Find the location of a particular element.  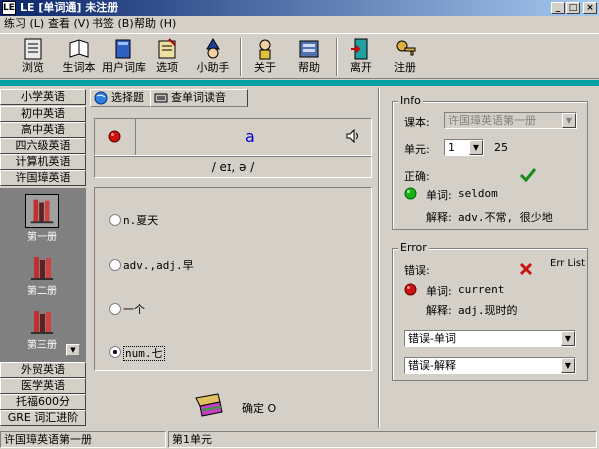

notebook-label: 生词本 is located at coordinates (79, 67).